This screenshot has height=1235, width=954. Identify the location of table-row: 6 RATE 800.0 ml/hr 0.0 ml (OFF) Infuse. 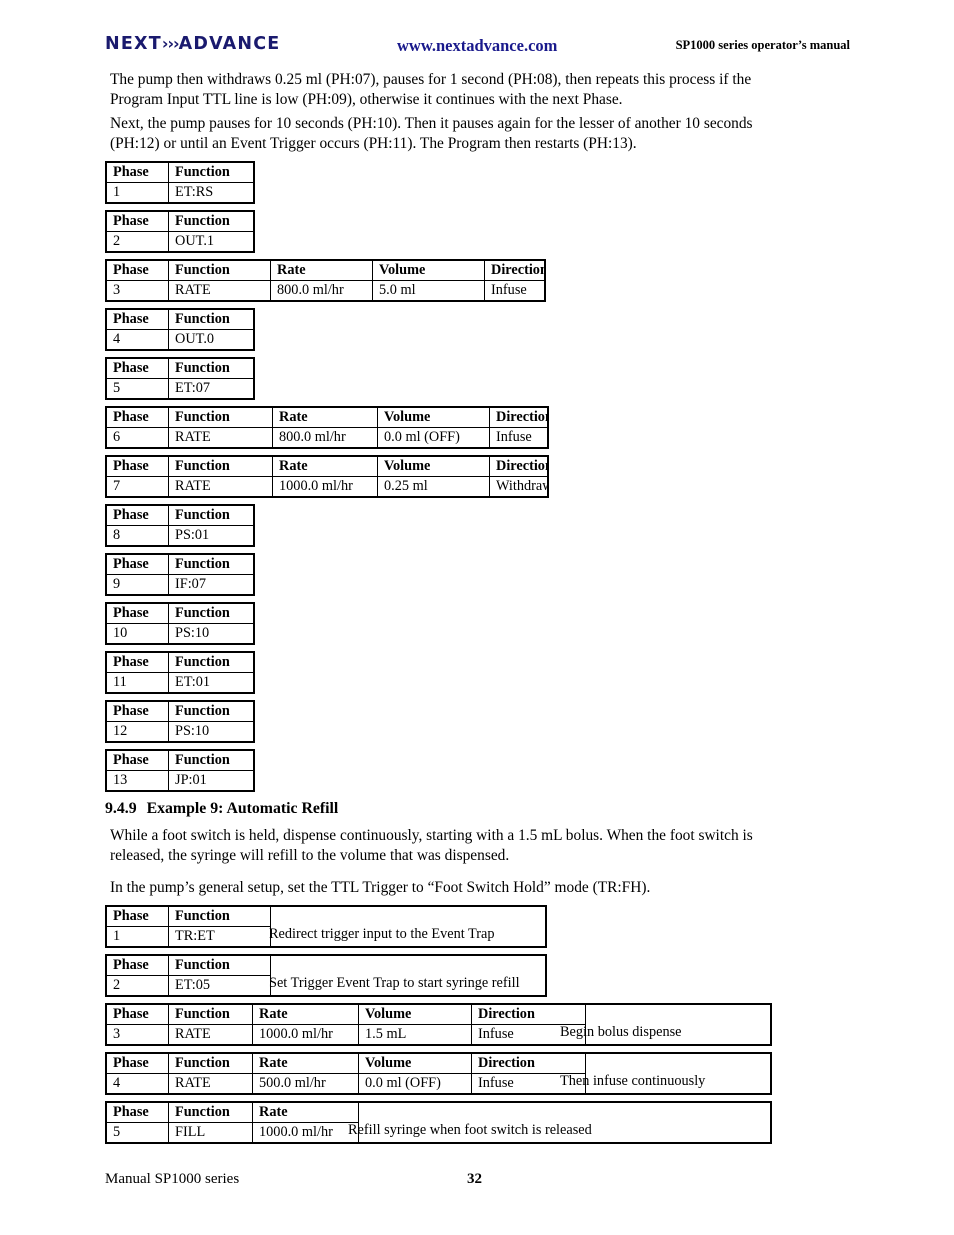
(327, 438).